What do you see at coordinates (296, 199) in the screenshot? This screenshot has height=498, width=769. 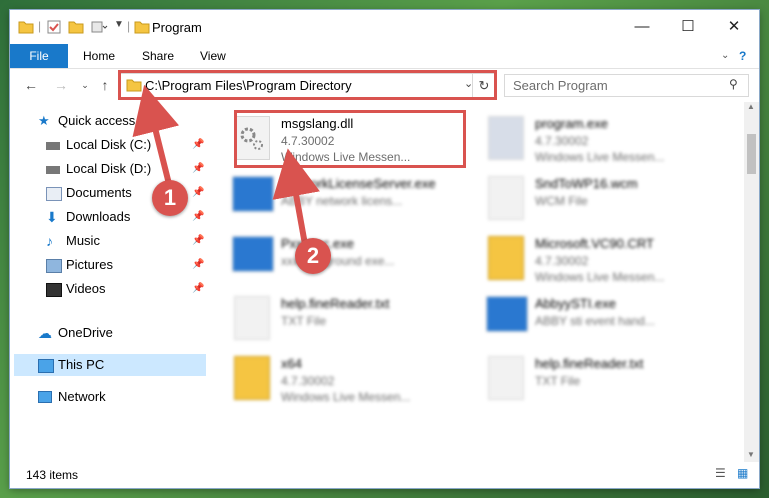 I see `arrow-to-dll-file` at bounding box center [296, 199].